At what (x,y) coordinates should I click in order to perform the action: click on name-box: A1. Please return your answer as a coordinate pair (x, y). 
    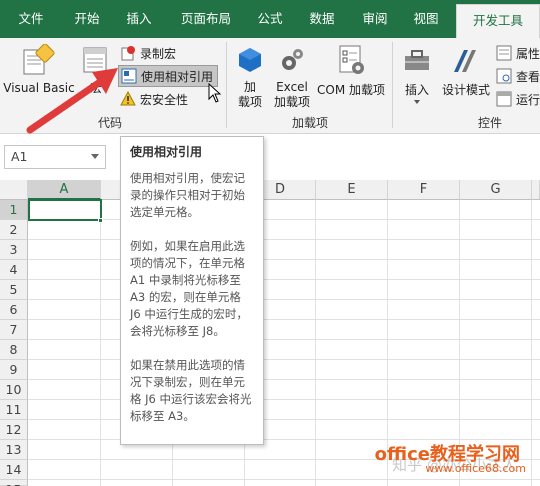
    Looking at the image, I should click on (55, 157).